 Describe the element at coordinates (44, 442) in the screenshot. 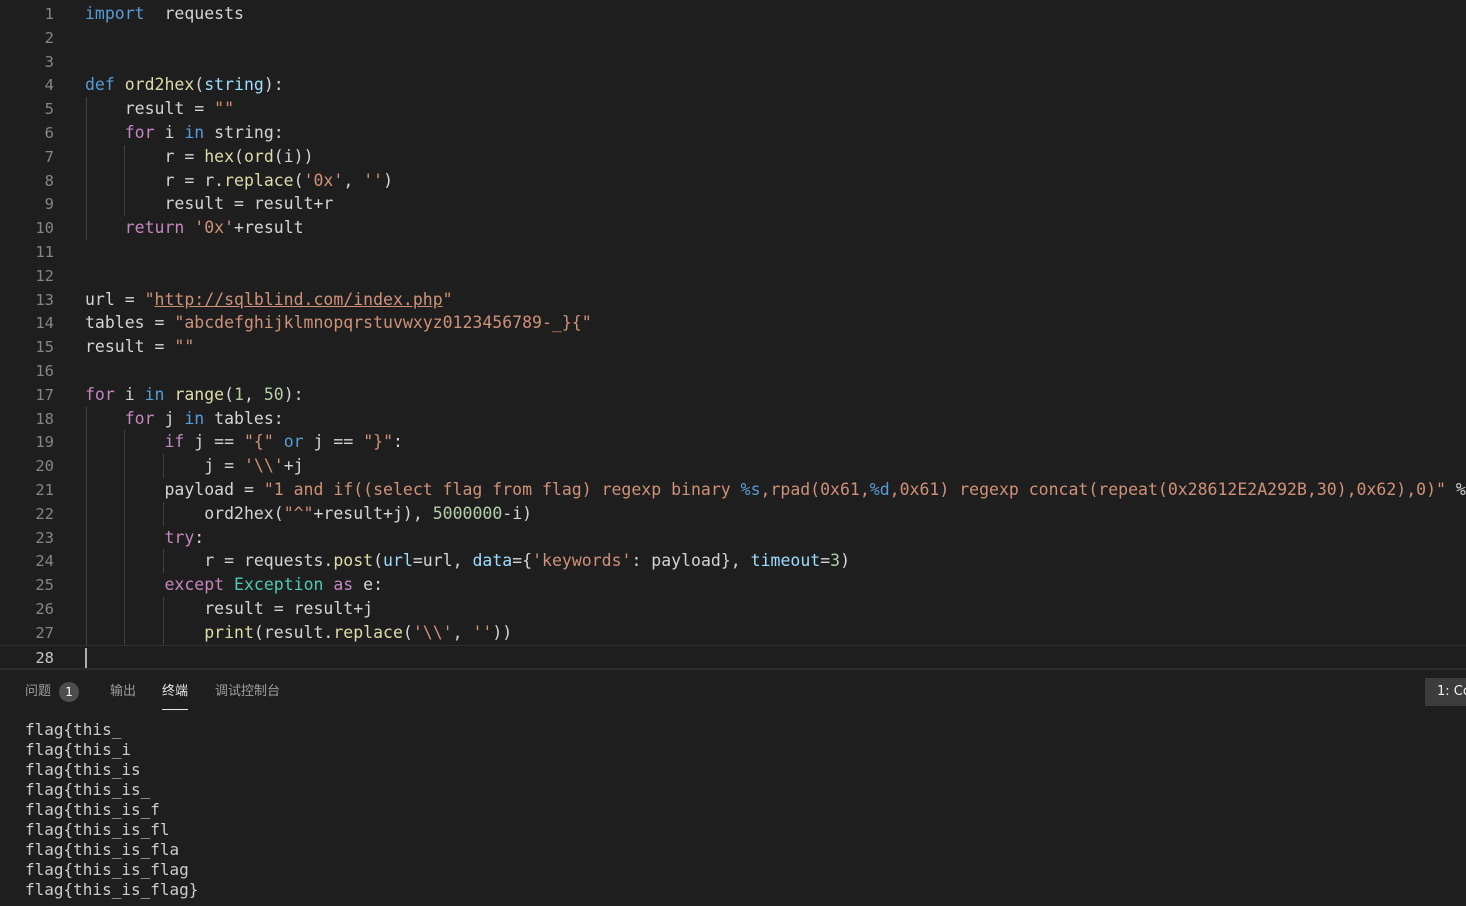

I see `line-number: 19` at that location.